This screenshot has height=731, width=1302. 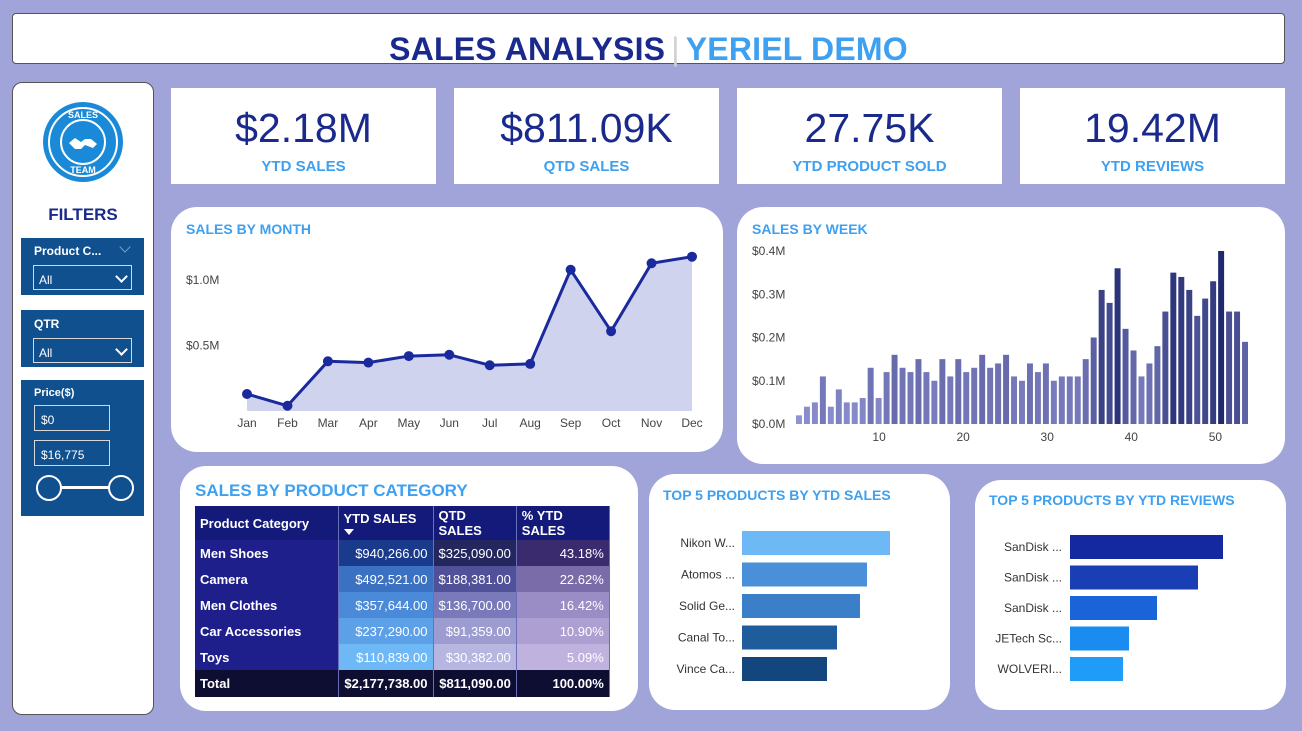 I want to click on table-row: Men Clothes $357,644.00 $136,700.00 16.42%, so click(x=402, y=605).